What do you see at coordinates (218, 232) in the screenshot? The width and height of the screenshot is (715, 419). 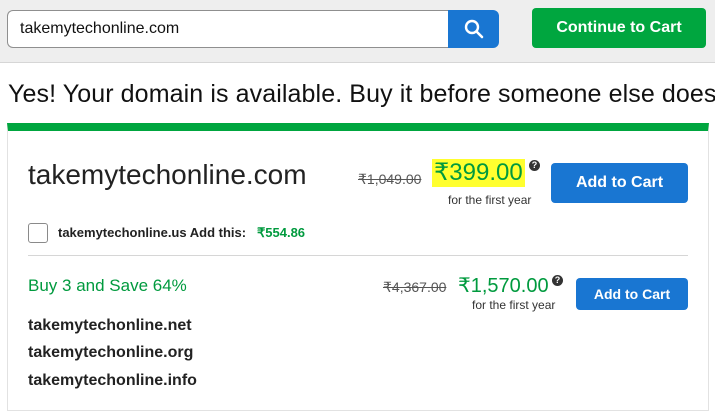 I see `addon-add-this-label: Add this:` at bounding box center [218, 232].